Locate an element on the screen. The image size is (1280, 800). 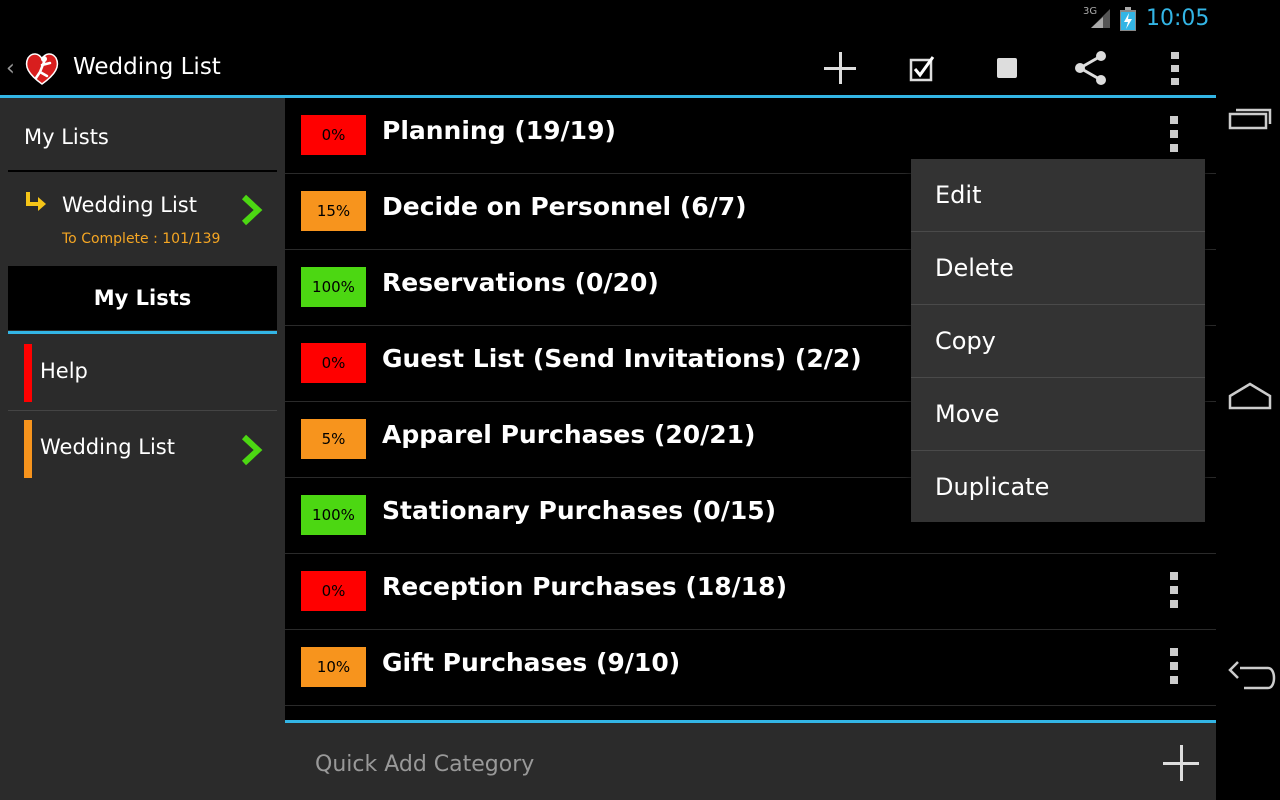
back-icon is located at coordinates (1250, 676).